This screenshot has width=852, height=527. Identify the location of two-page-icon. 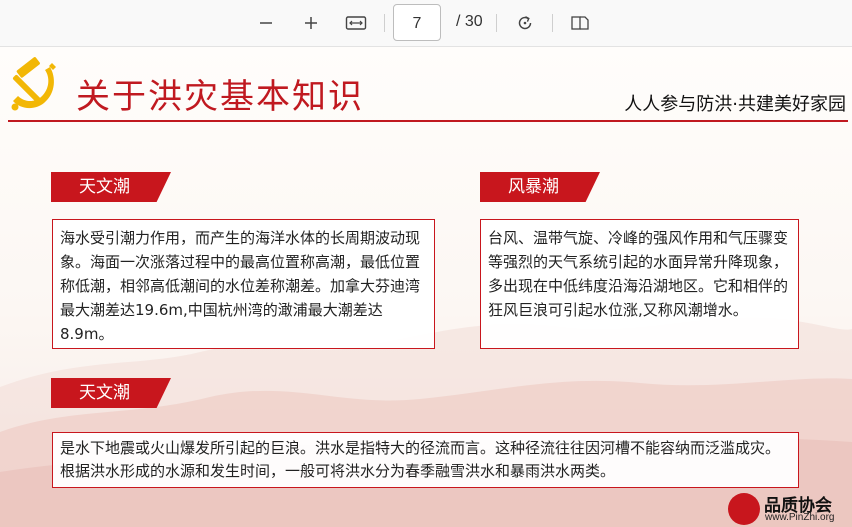
(580, 23).